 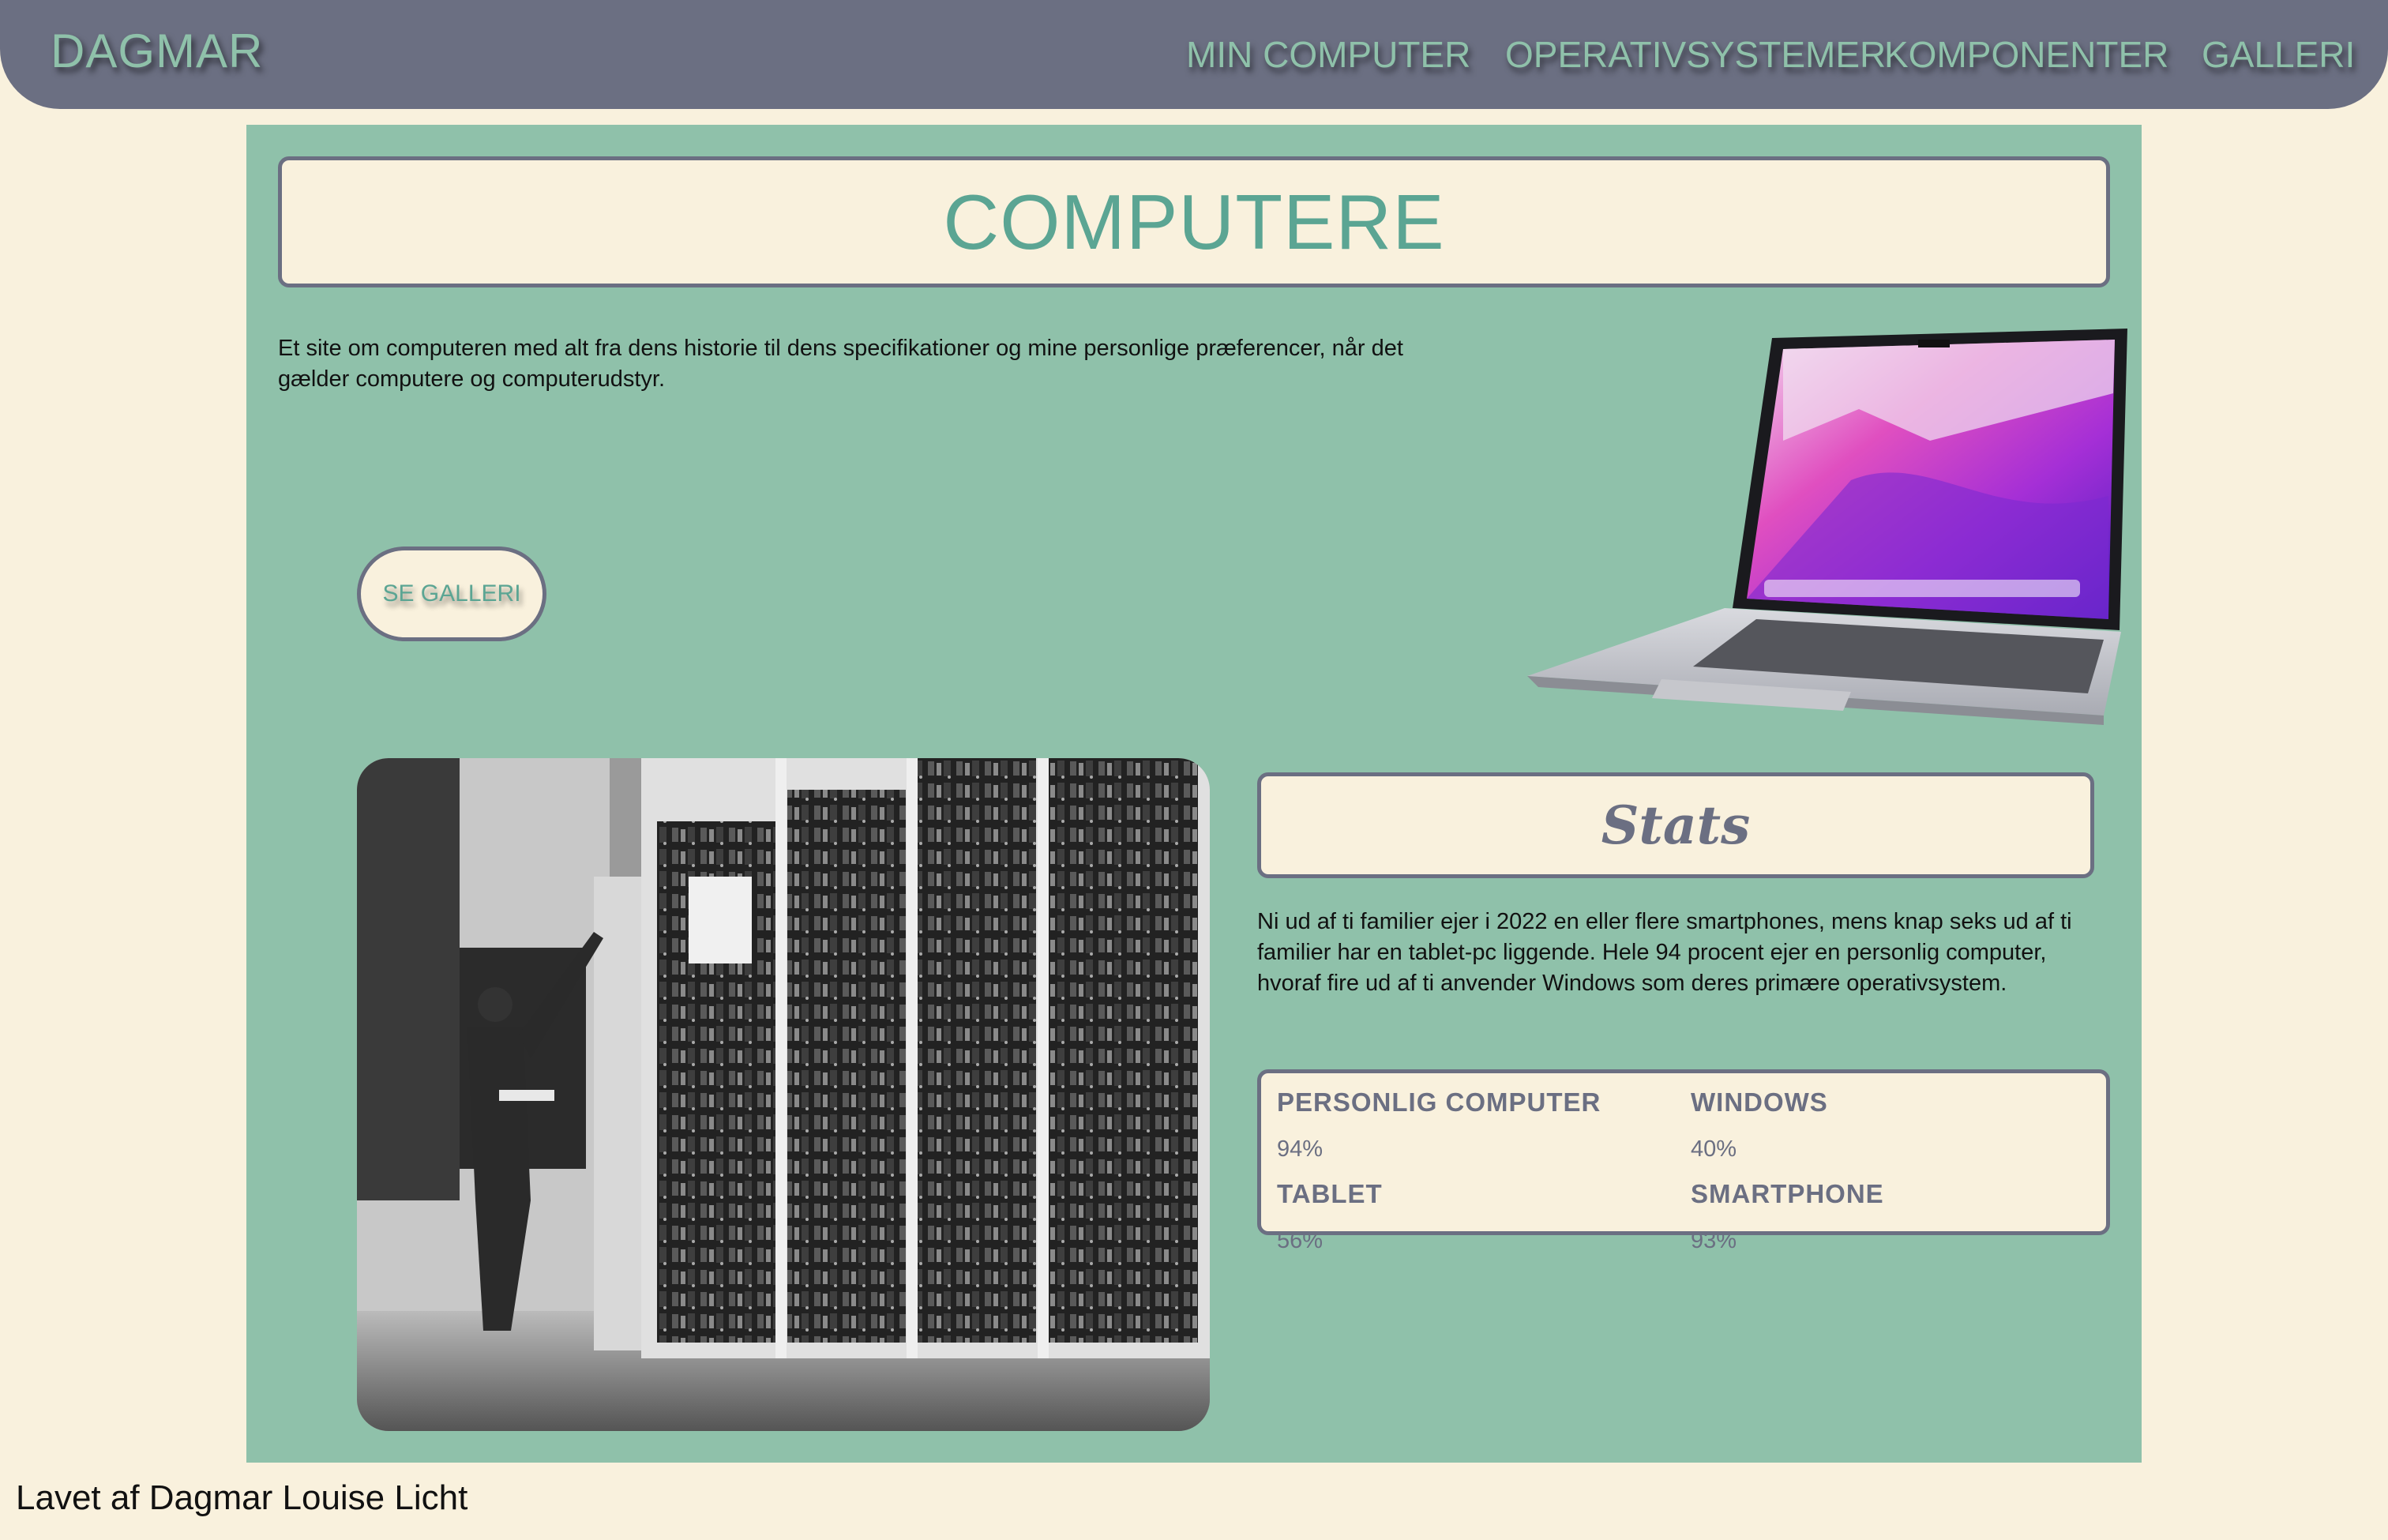 What do you see at coordinates (1714, 1240) in the screenshot?
I see `stat-value-smartphone: 93%` at bounding box center [1714, 1240].